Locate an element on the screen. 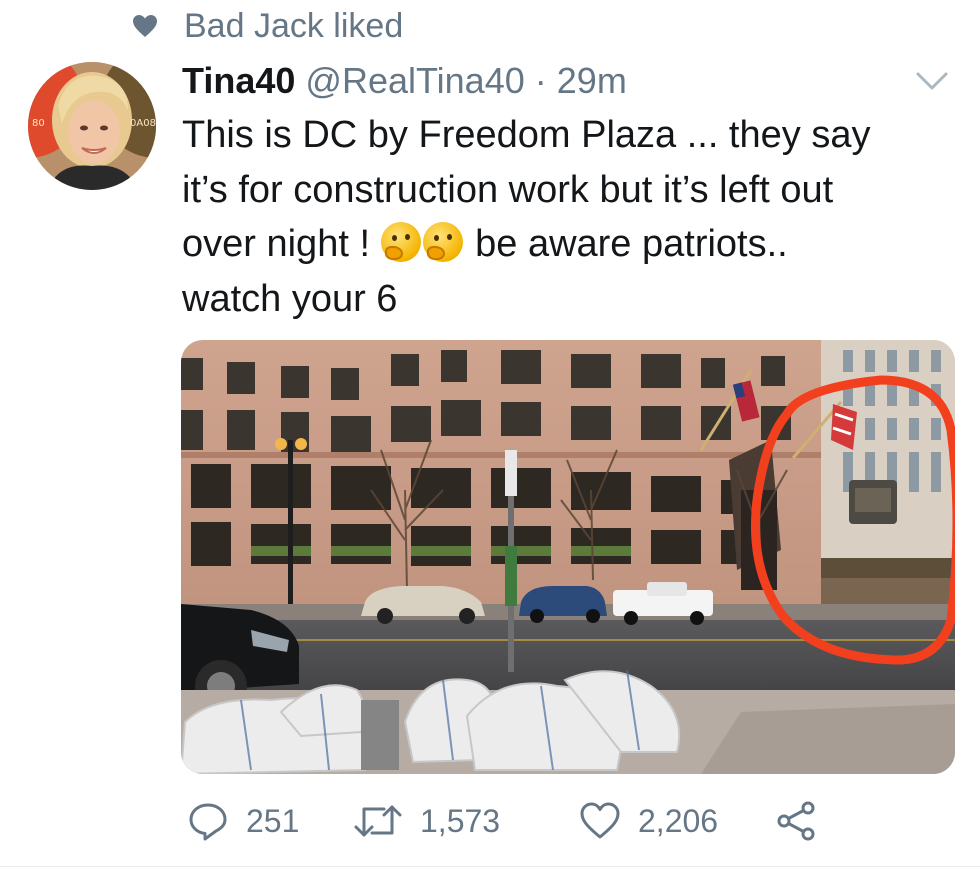 The image size is (980, 878). liked-by-text: Bad Jack liked is located at coordinates (293, 26).